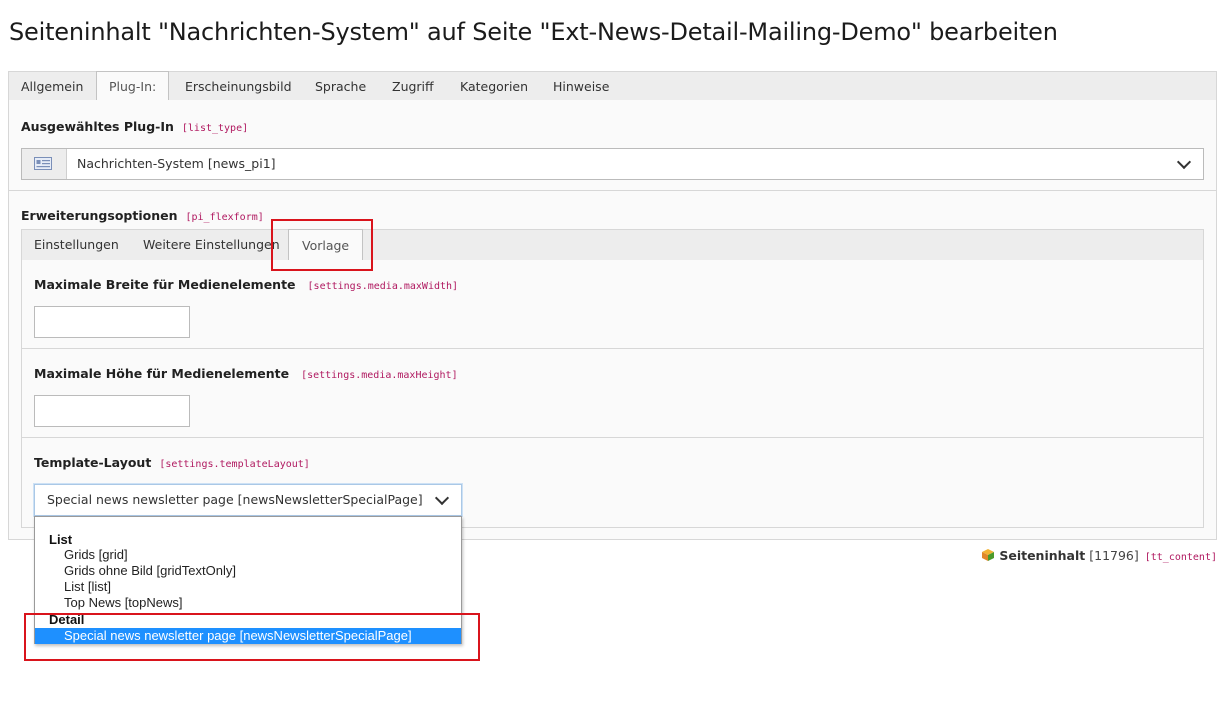  I want to click on max-width-label: Maximale Breite für Medienelemente, so click(165, 284).